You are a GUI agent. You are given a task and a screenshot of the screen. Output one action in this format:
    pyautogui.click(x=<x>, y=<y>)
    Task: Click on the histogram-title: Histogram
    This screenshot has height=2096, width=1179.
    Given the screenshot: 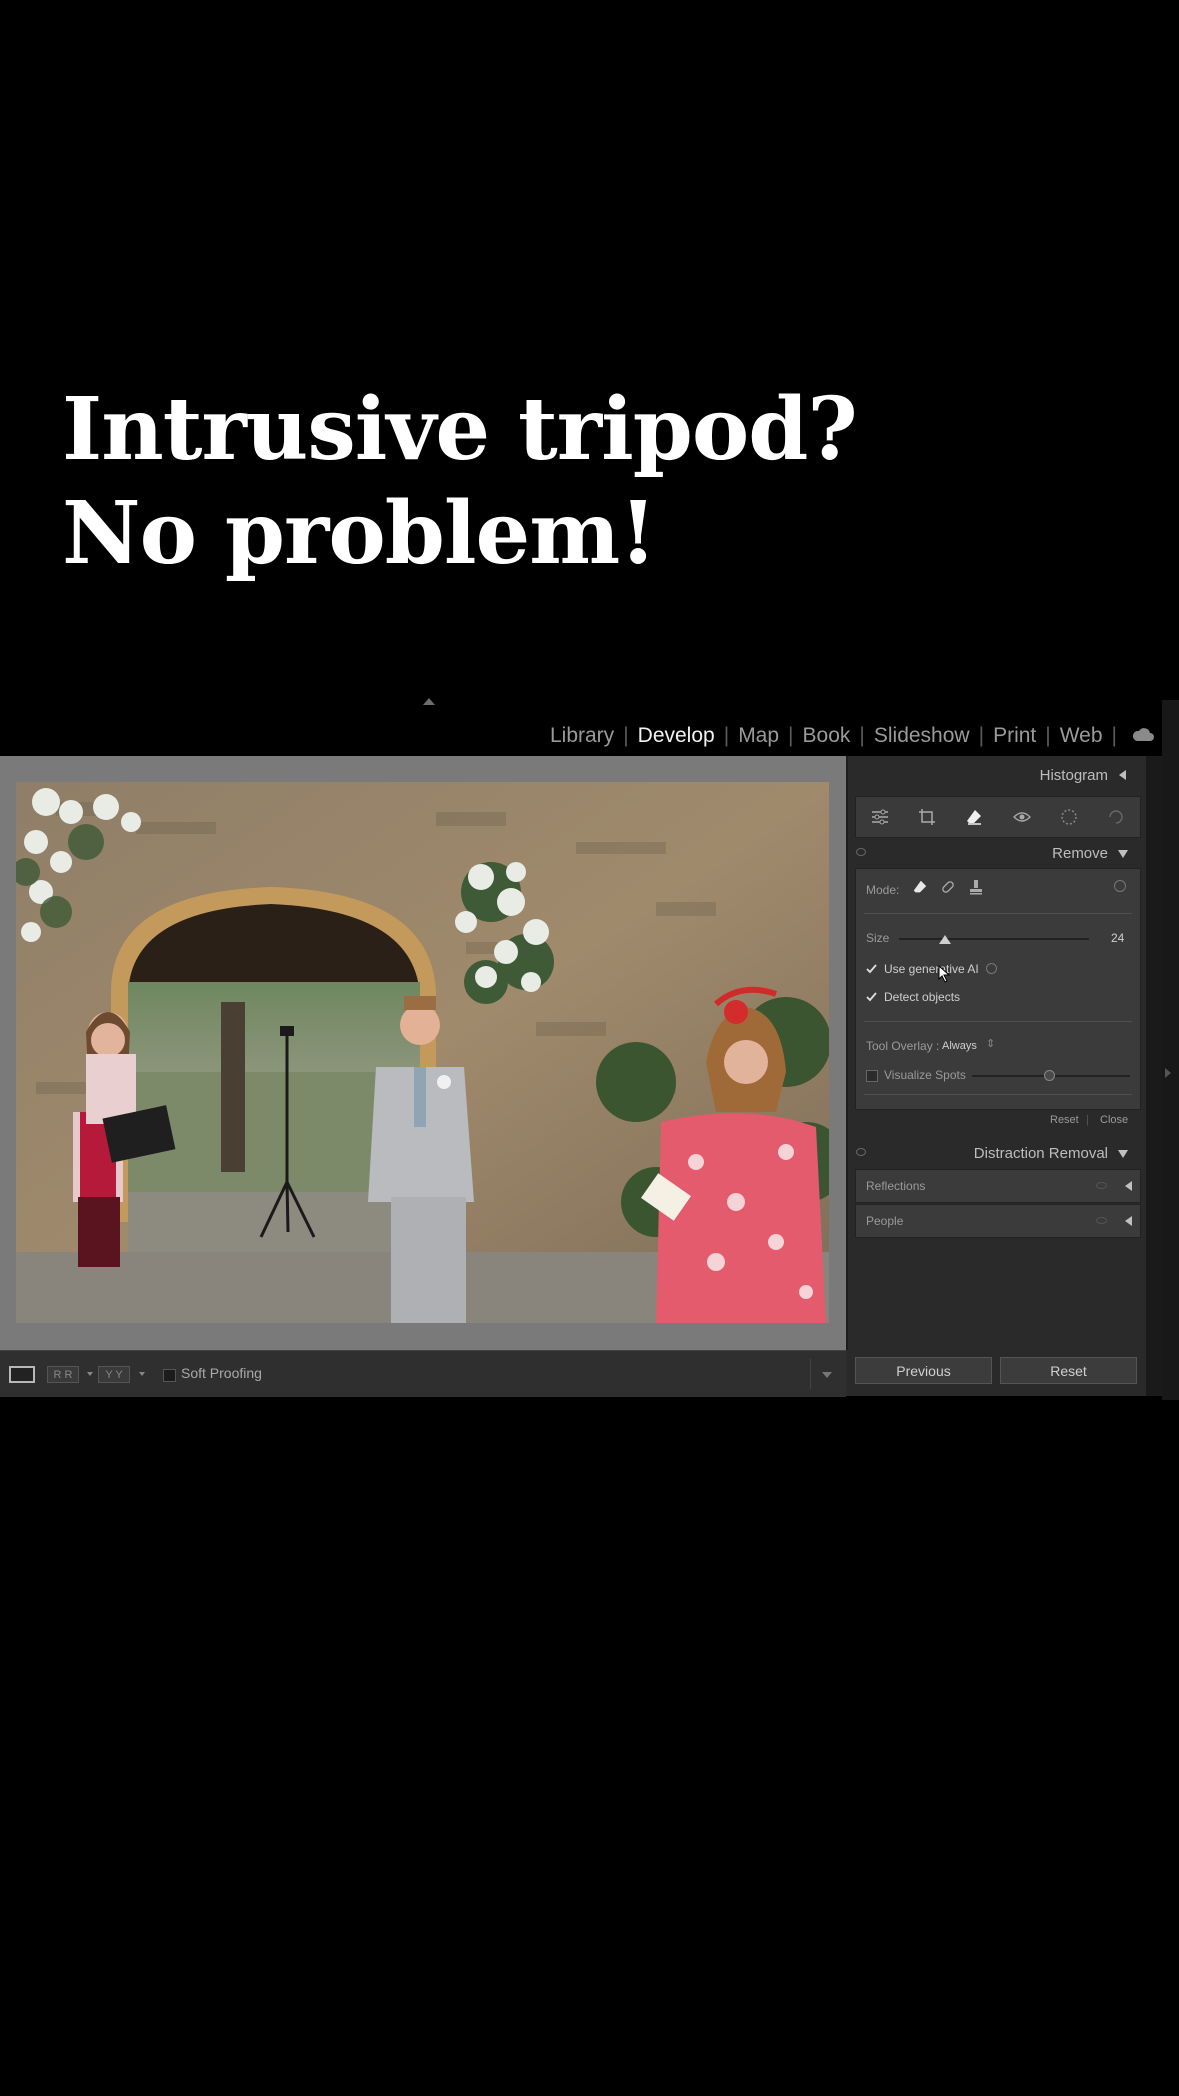 What is the action you would take?
    pyautogui.click(x=1073, y=775)
    